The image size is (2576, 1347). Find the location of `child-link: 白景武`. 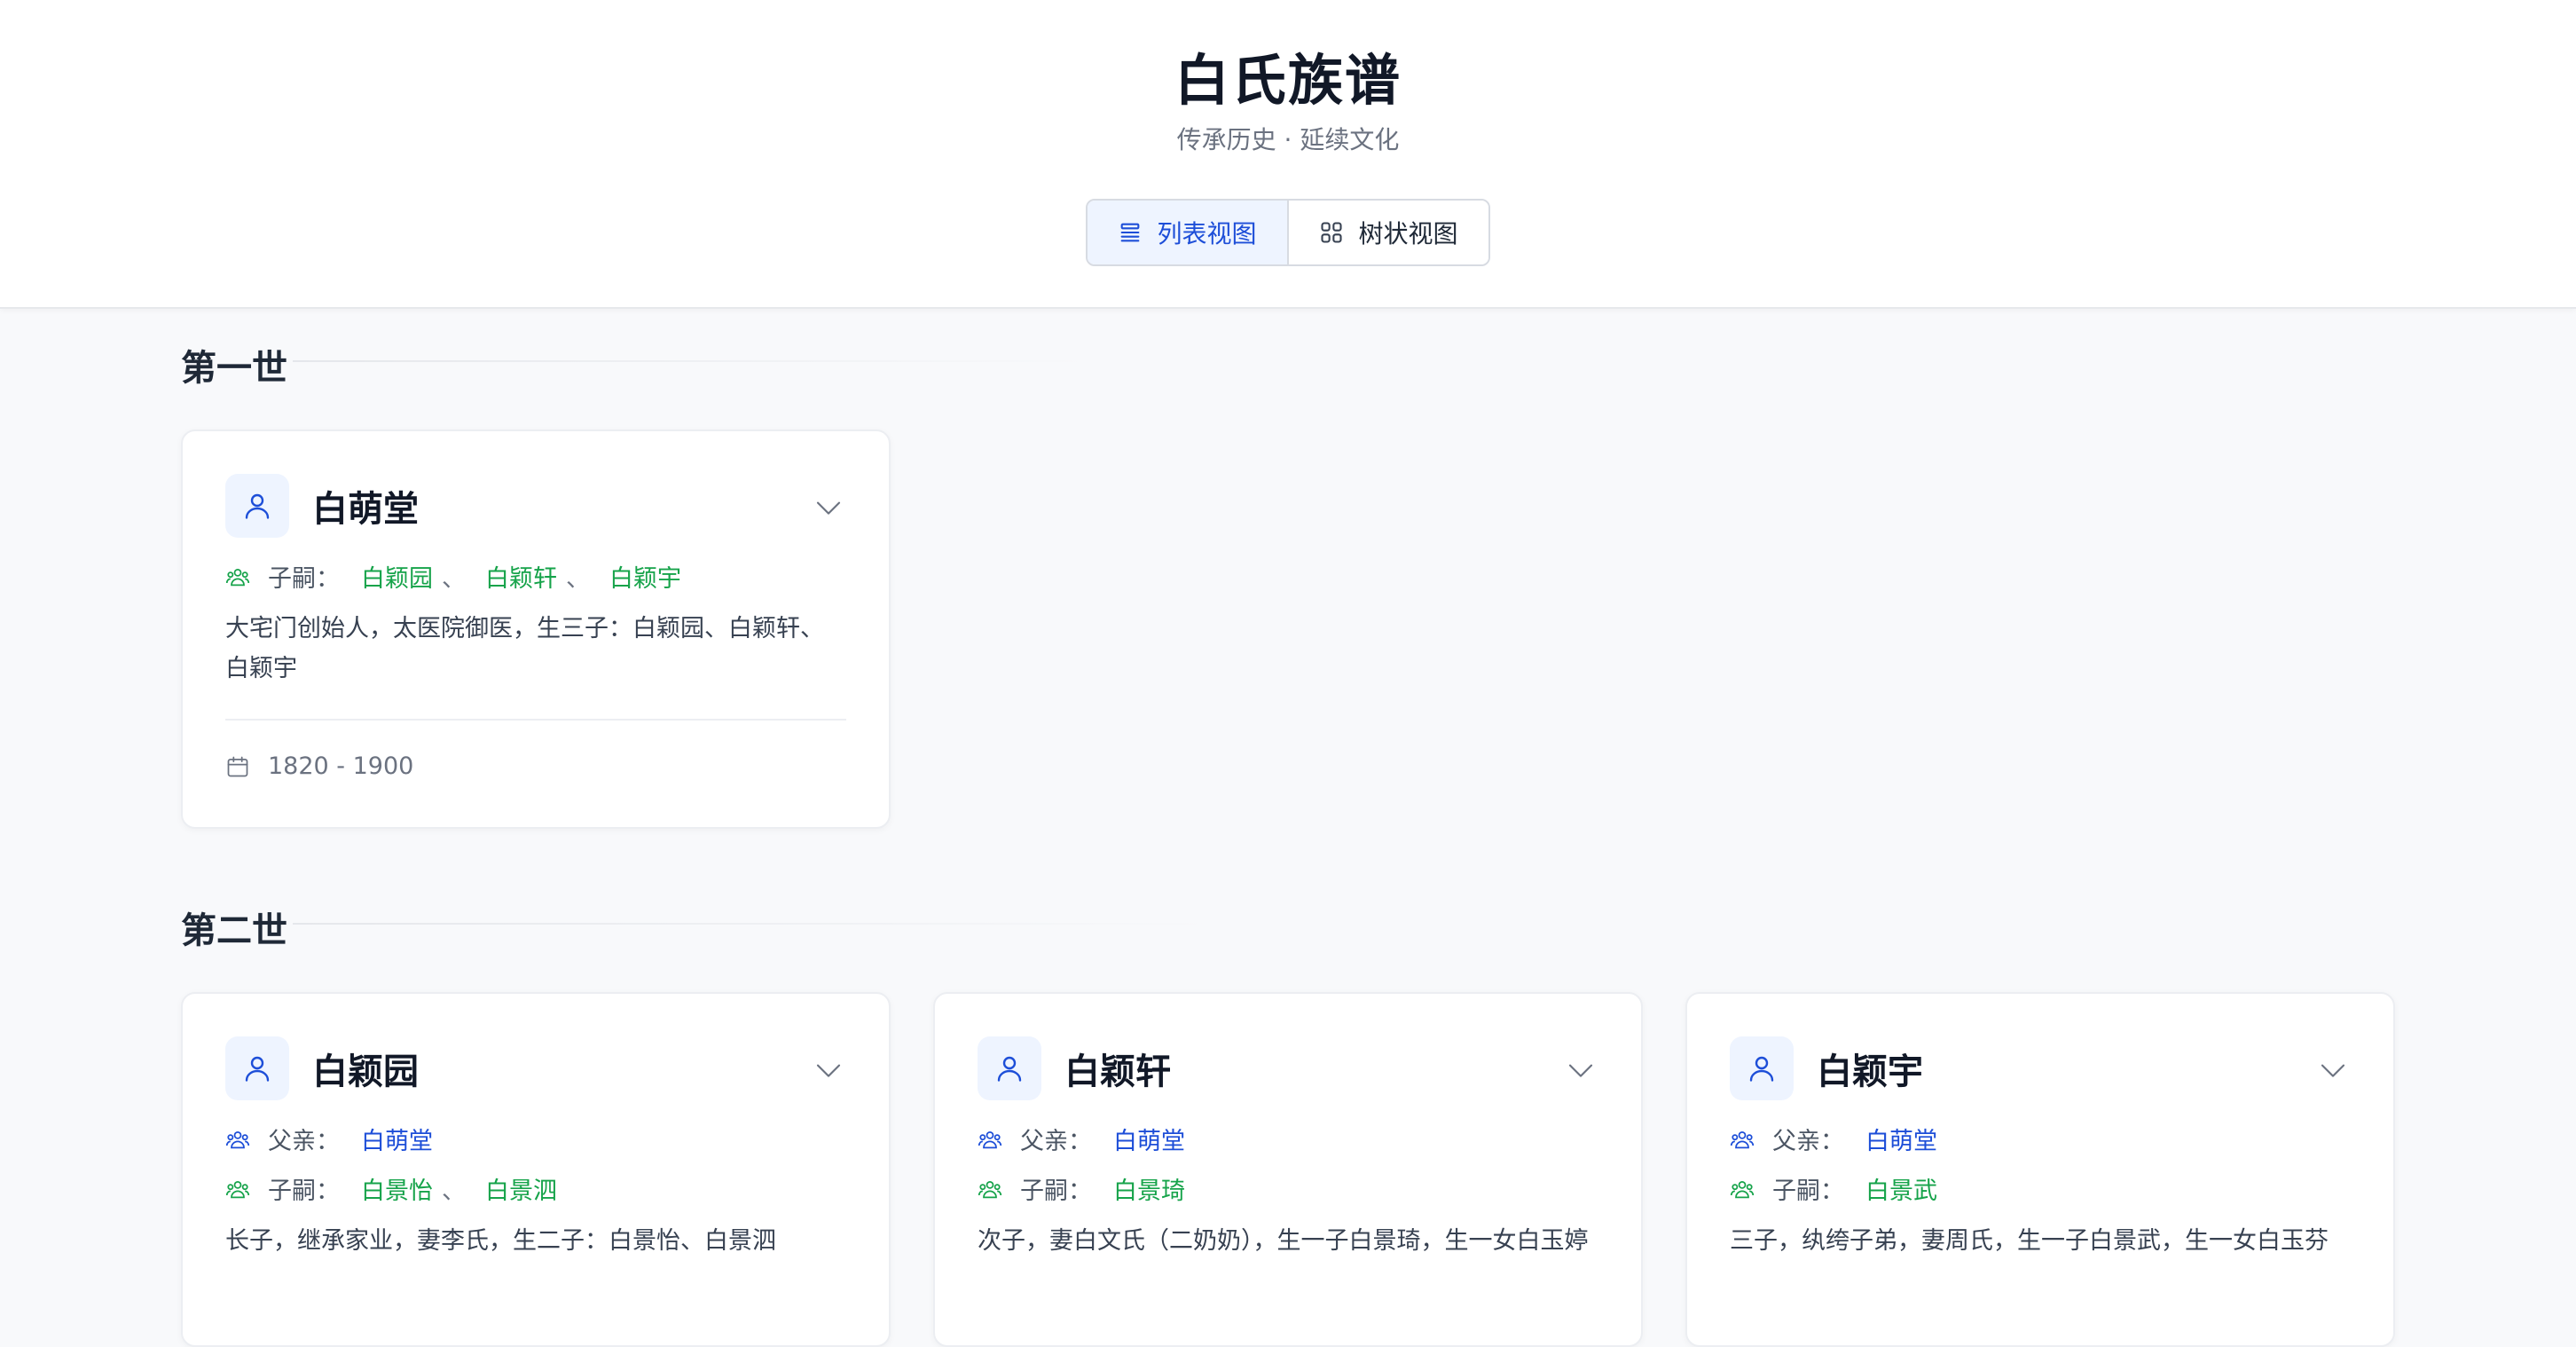

child-link: 白景武 is located at coordinates (1901, 1188).